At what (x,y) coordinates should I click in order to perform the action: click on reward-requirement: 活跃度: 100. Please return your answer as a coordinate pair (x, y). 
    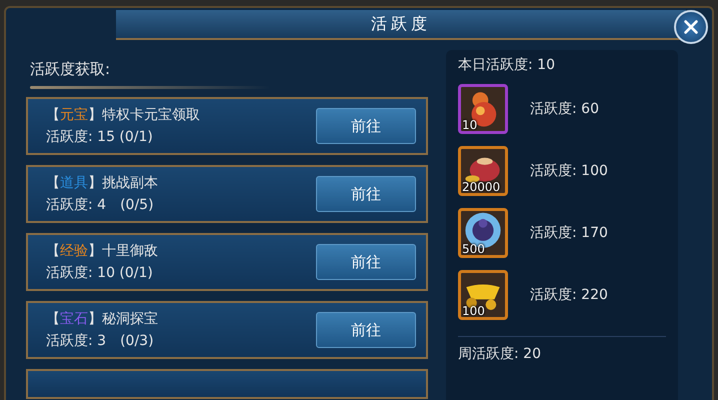
    Looking at the image, I should click on (569, 171).